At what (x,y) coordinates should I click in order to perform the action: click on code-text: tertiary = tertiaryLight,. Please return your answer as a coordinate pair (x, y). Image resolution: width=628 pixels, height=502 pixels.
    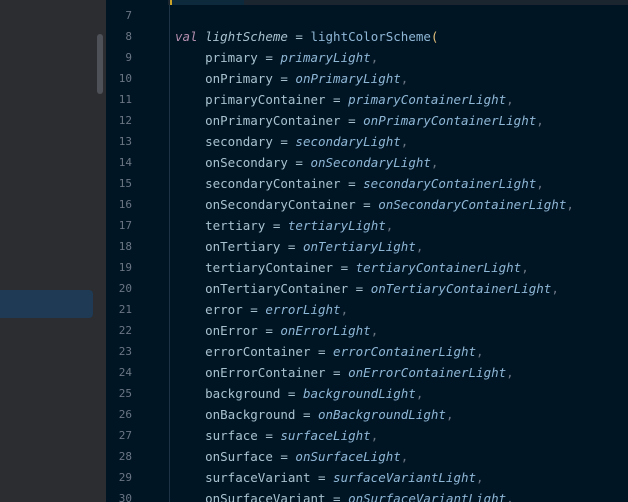
    Looking at the image, I should click on (284, 225).